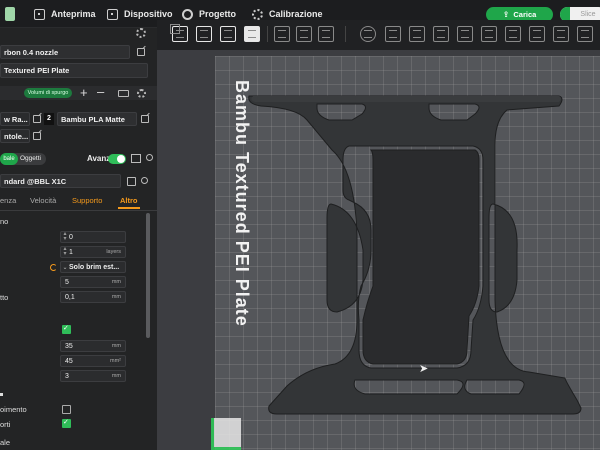 The image size is (600, 450). I want to click on length-input: 35 mm, so click(93, 346).